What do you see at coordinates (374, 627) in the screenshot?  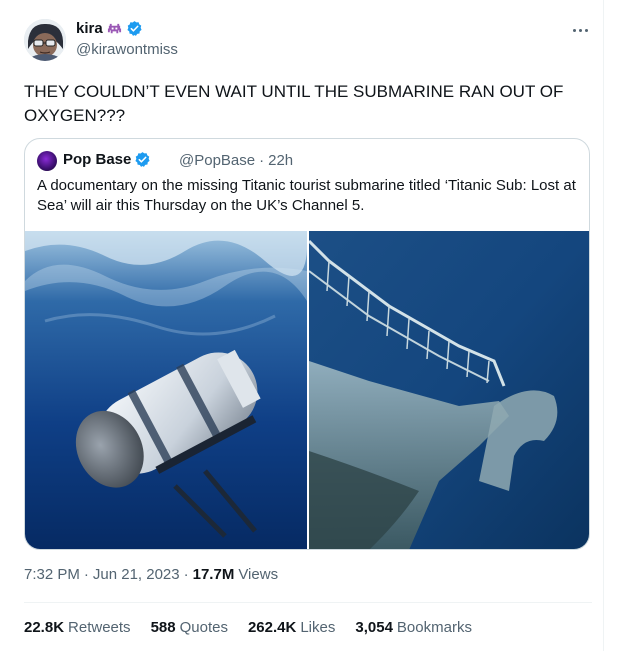 I see `bookmarks-count: 3,054` at bounding box center [374, 627].